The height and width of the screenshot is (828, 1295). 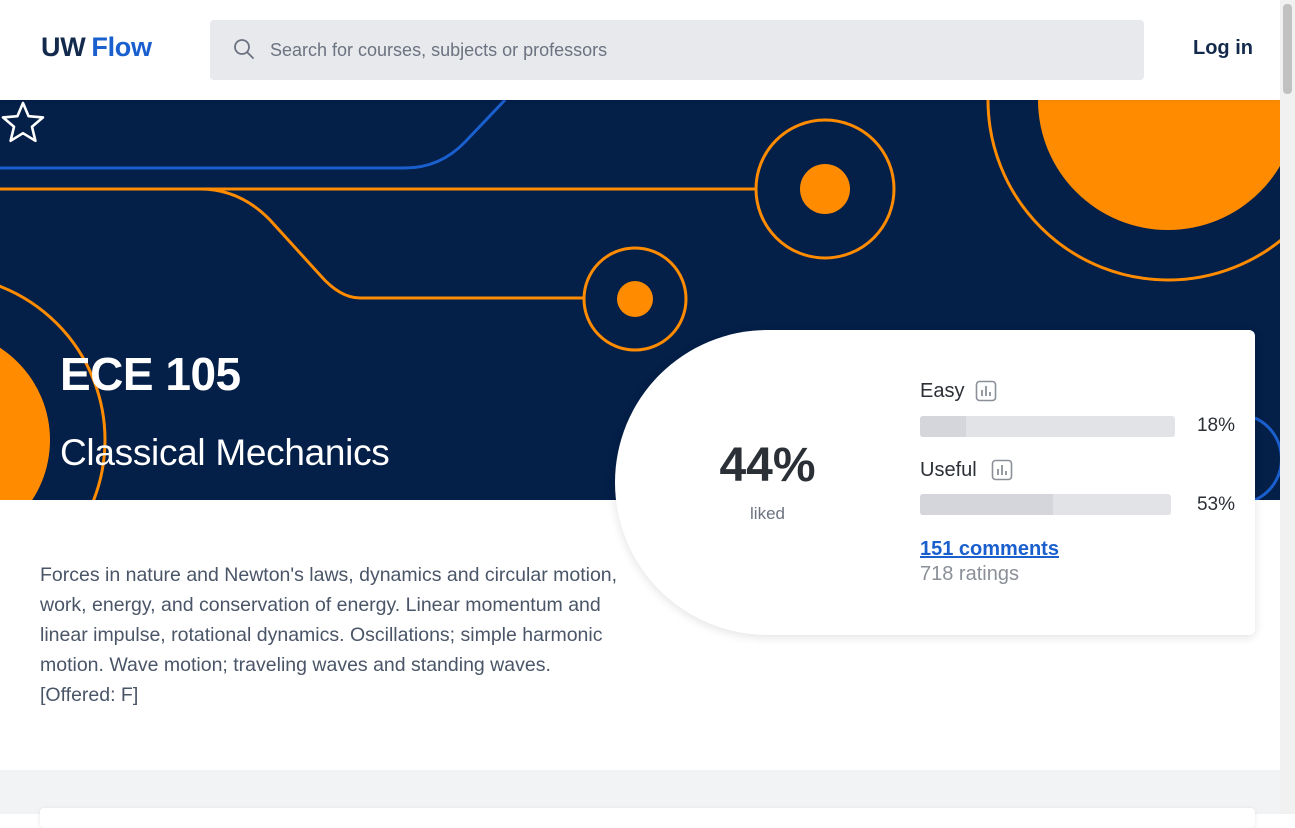 What do you see at coordinates (767, 465) in the screenshot?
I see `liked-percentage: 44%` at bounding box center [767, 465].